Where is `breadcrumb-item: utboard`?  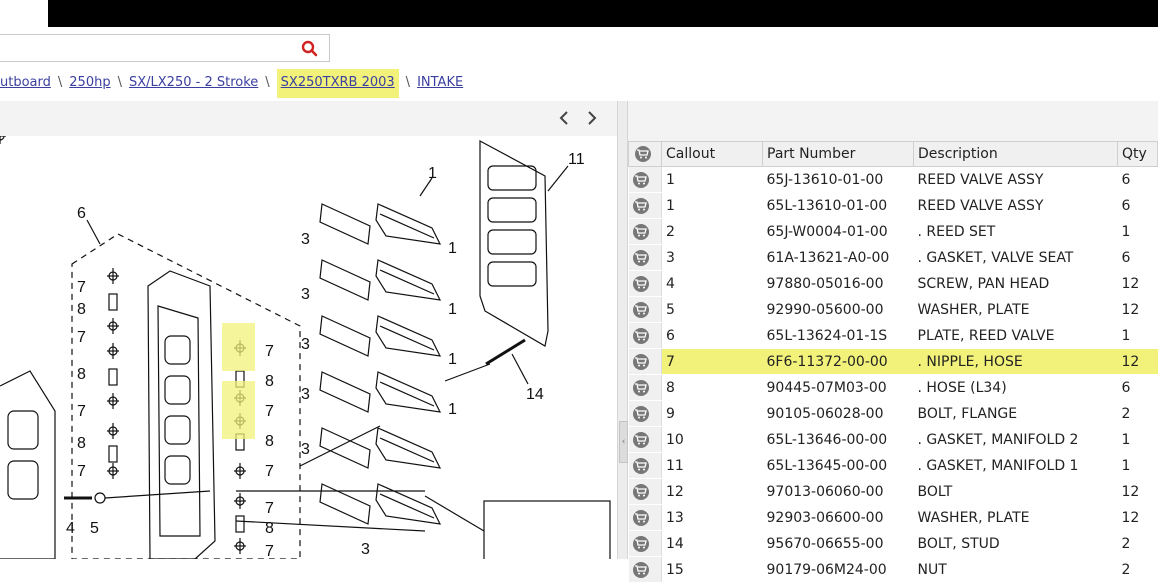 breadcrumb-item: utboard is located at coordinates (25, 82).